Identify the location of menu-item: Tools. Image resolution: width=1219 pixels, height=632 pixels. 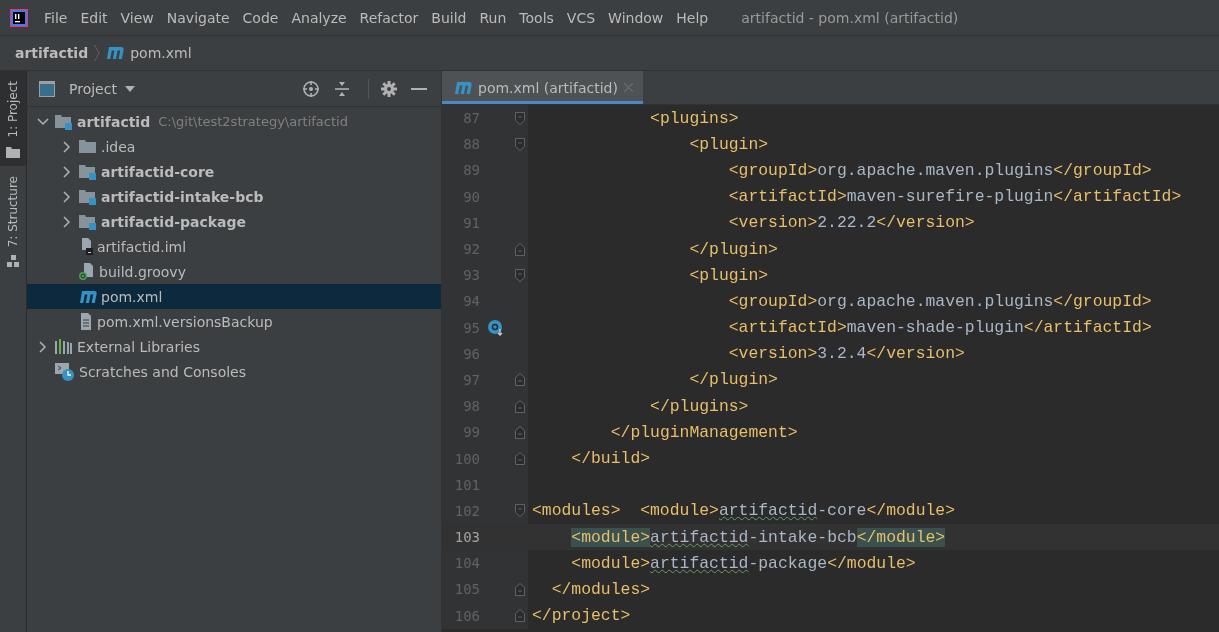
(536, 17).